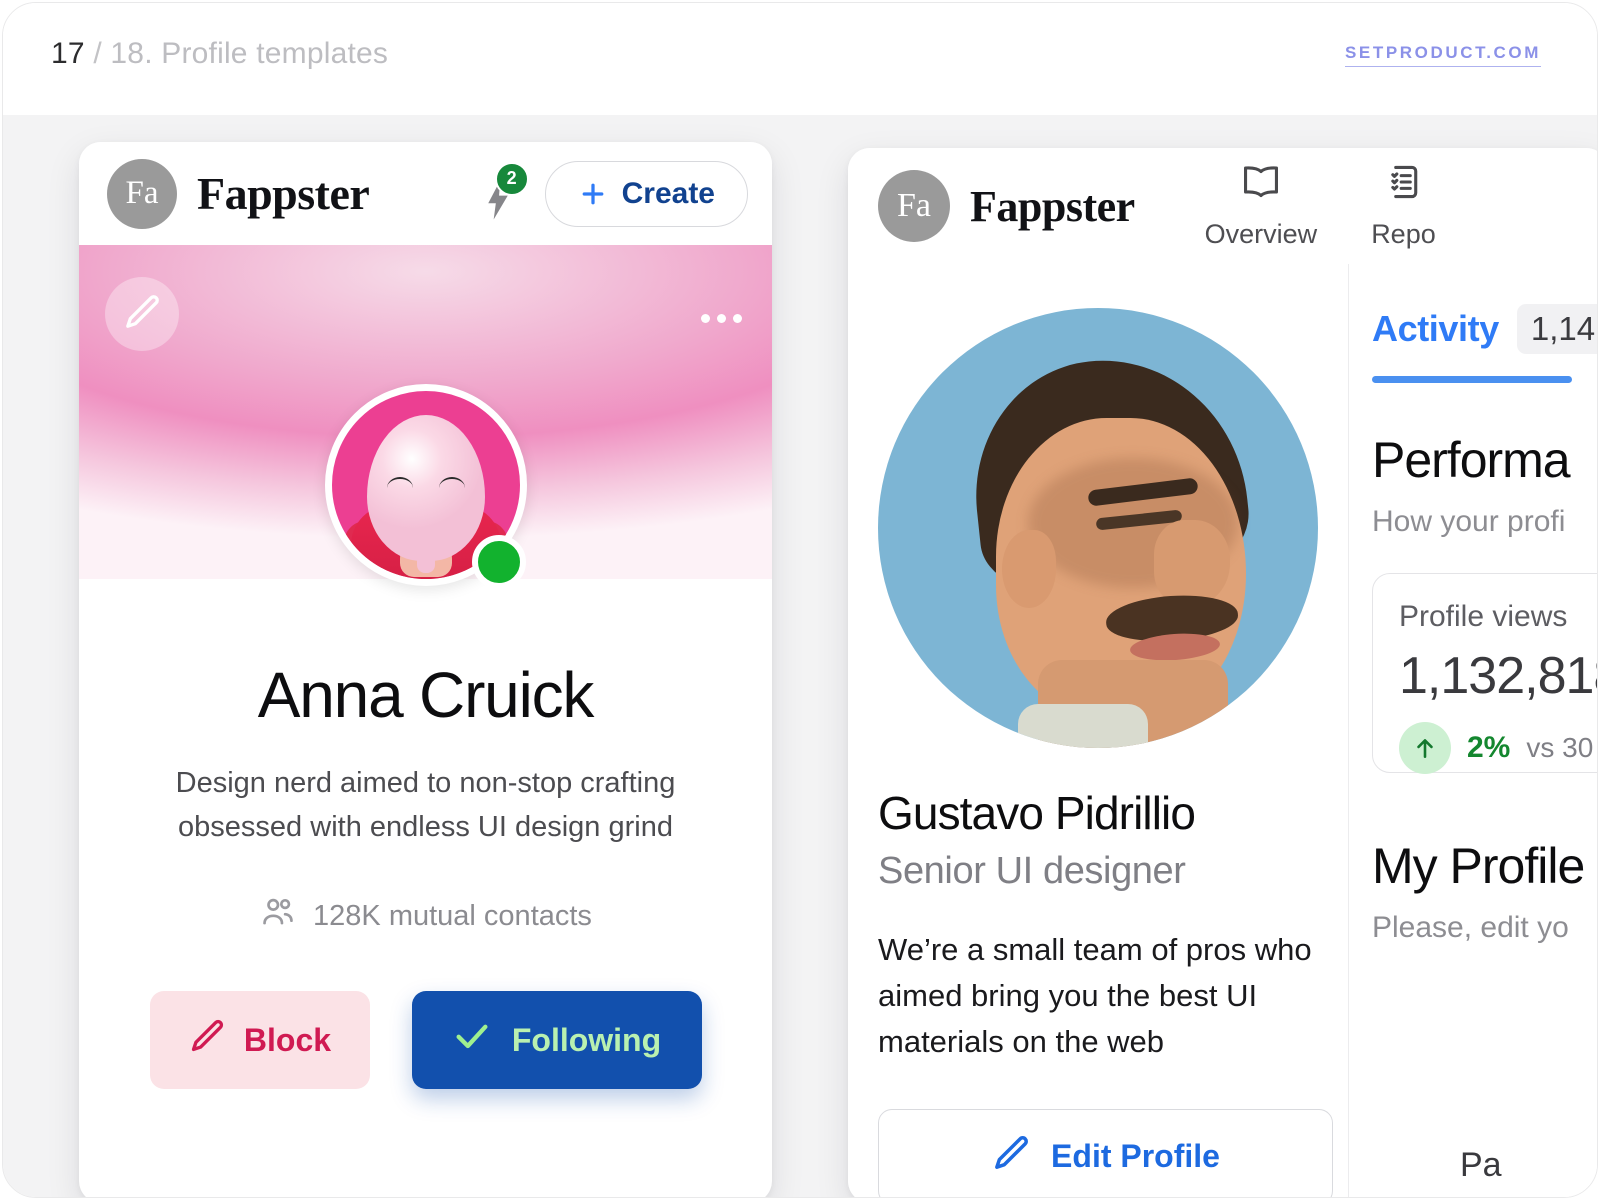  What do you see at coordinates (593, 194) in the screenshot?
I see `plus-icon` at bounding box center [593, 194].